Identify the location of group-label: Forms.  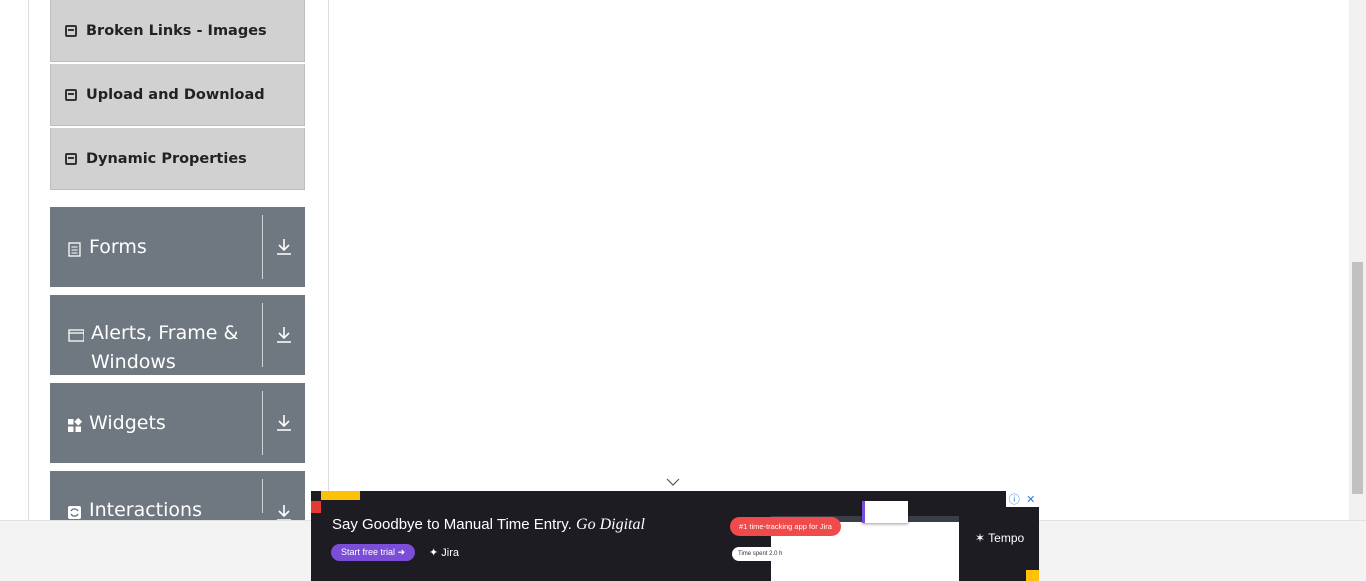
(118, 247).